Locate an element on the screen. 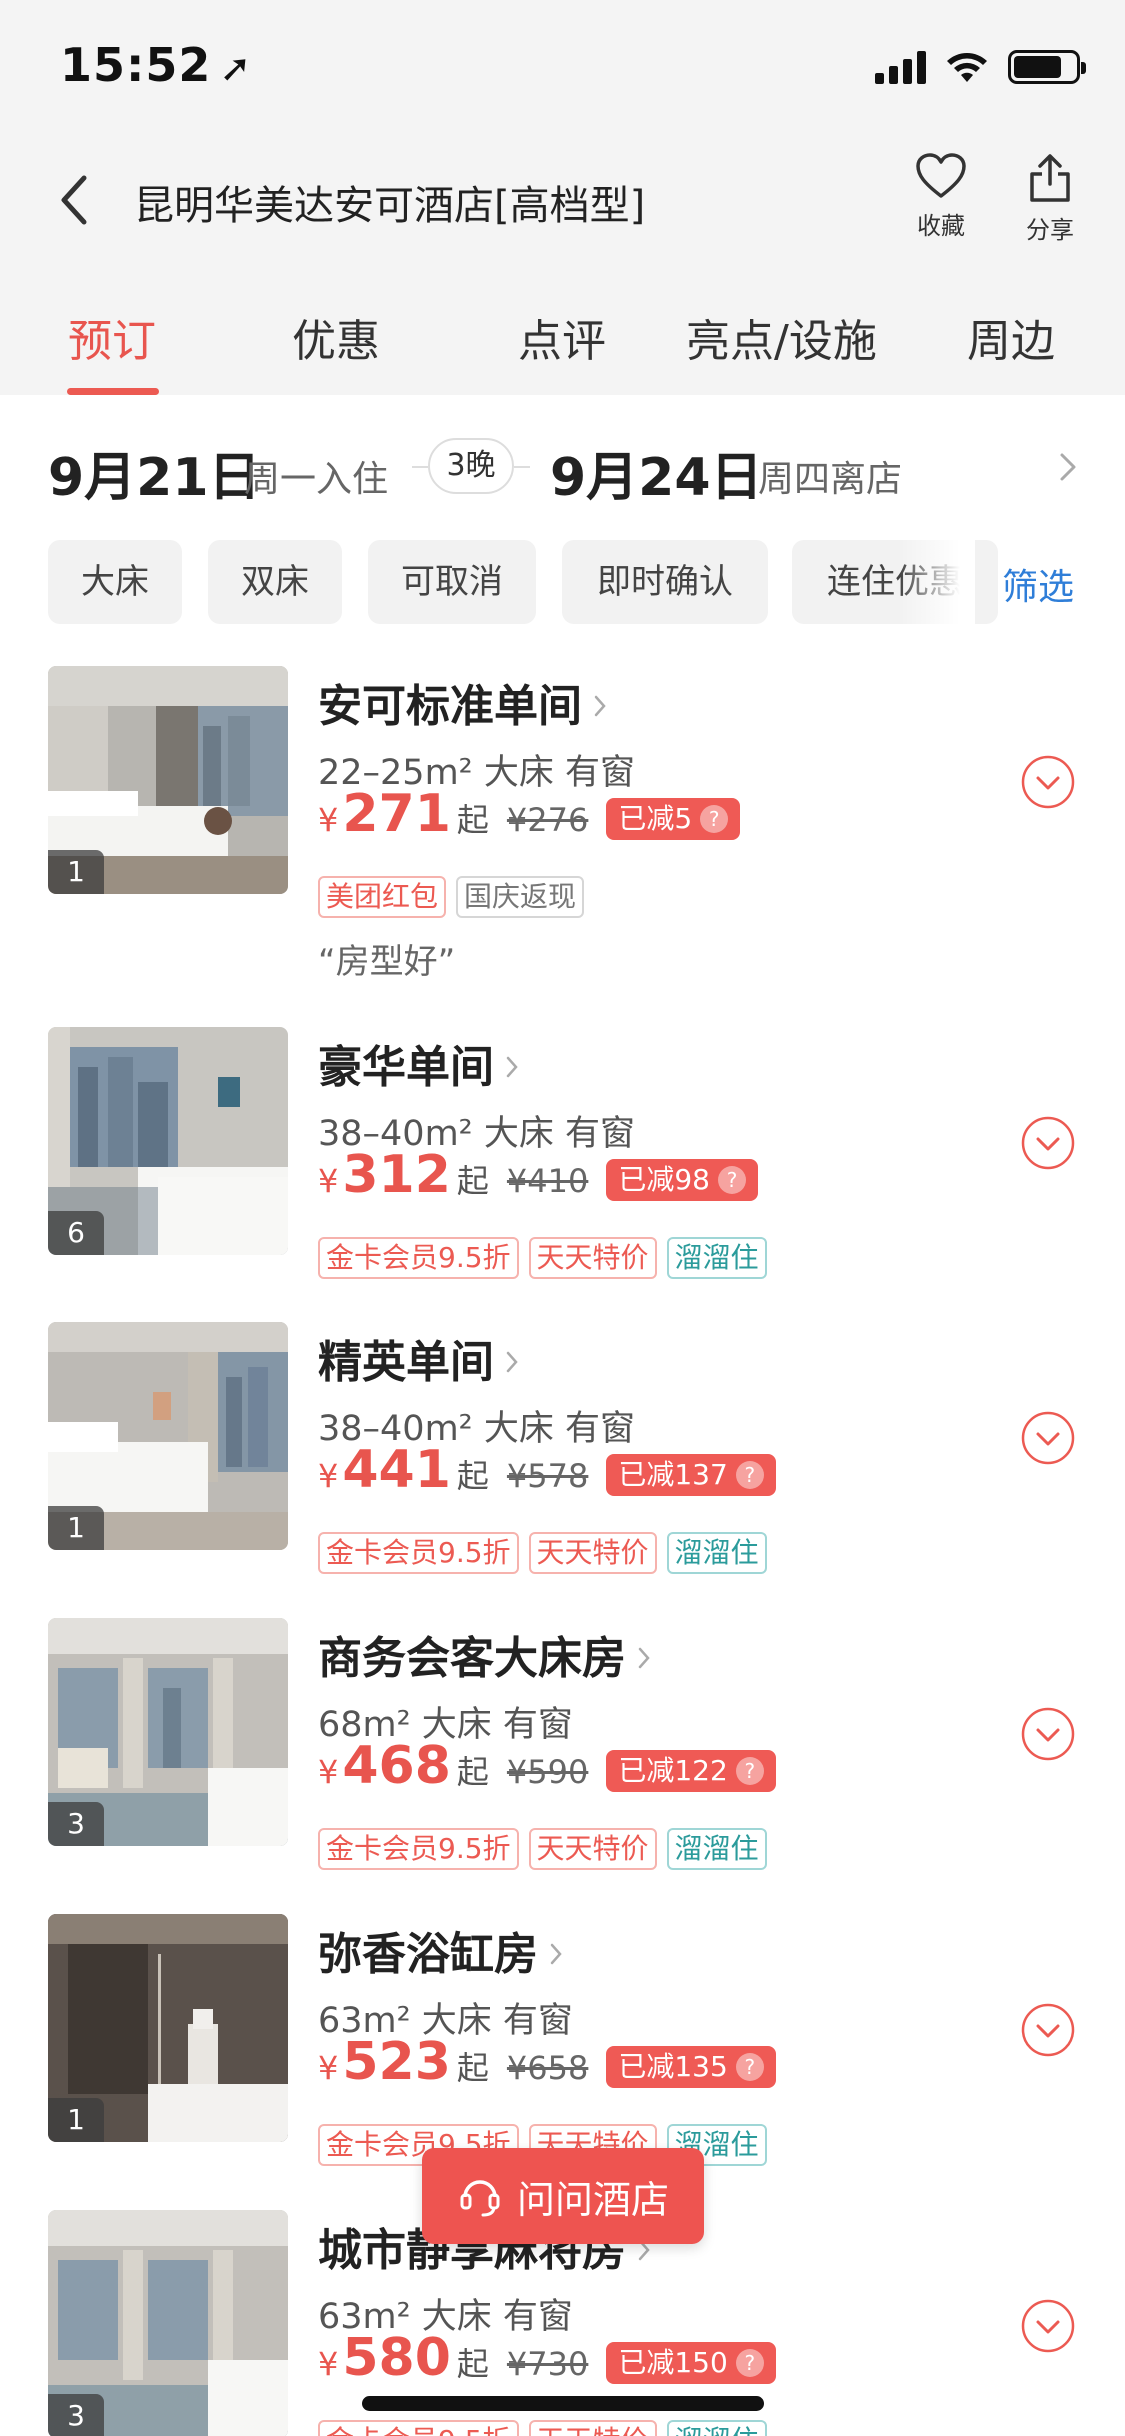  date-selector: 9月21日 周一入住 3晚 9月24日 周四离店 is located at coordinates (562, 465).